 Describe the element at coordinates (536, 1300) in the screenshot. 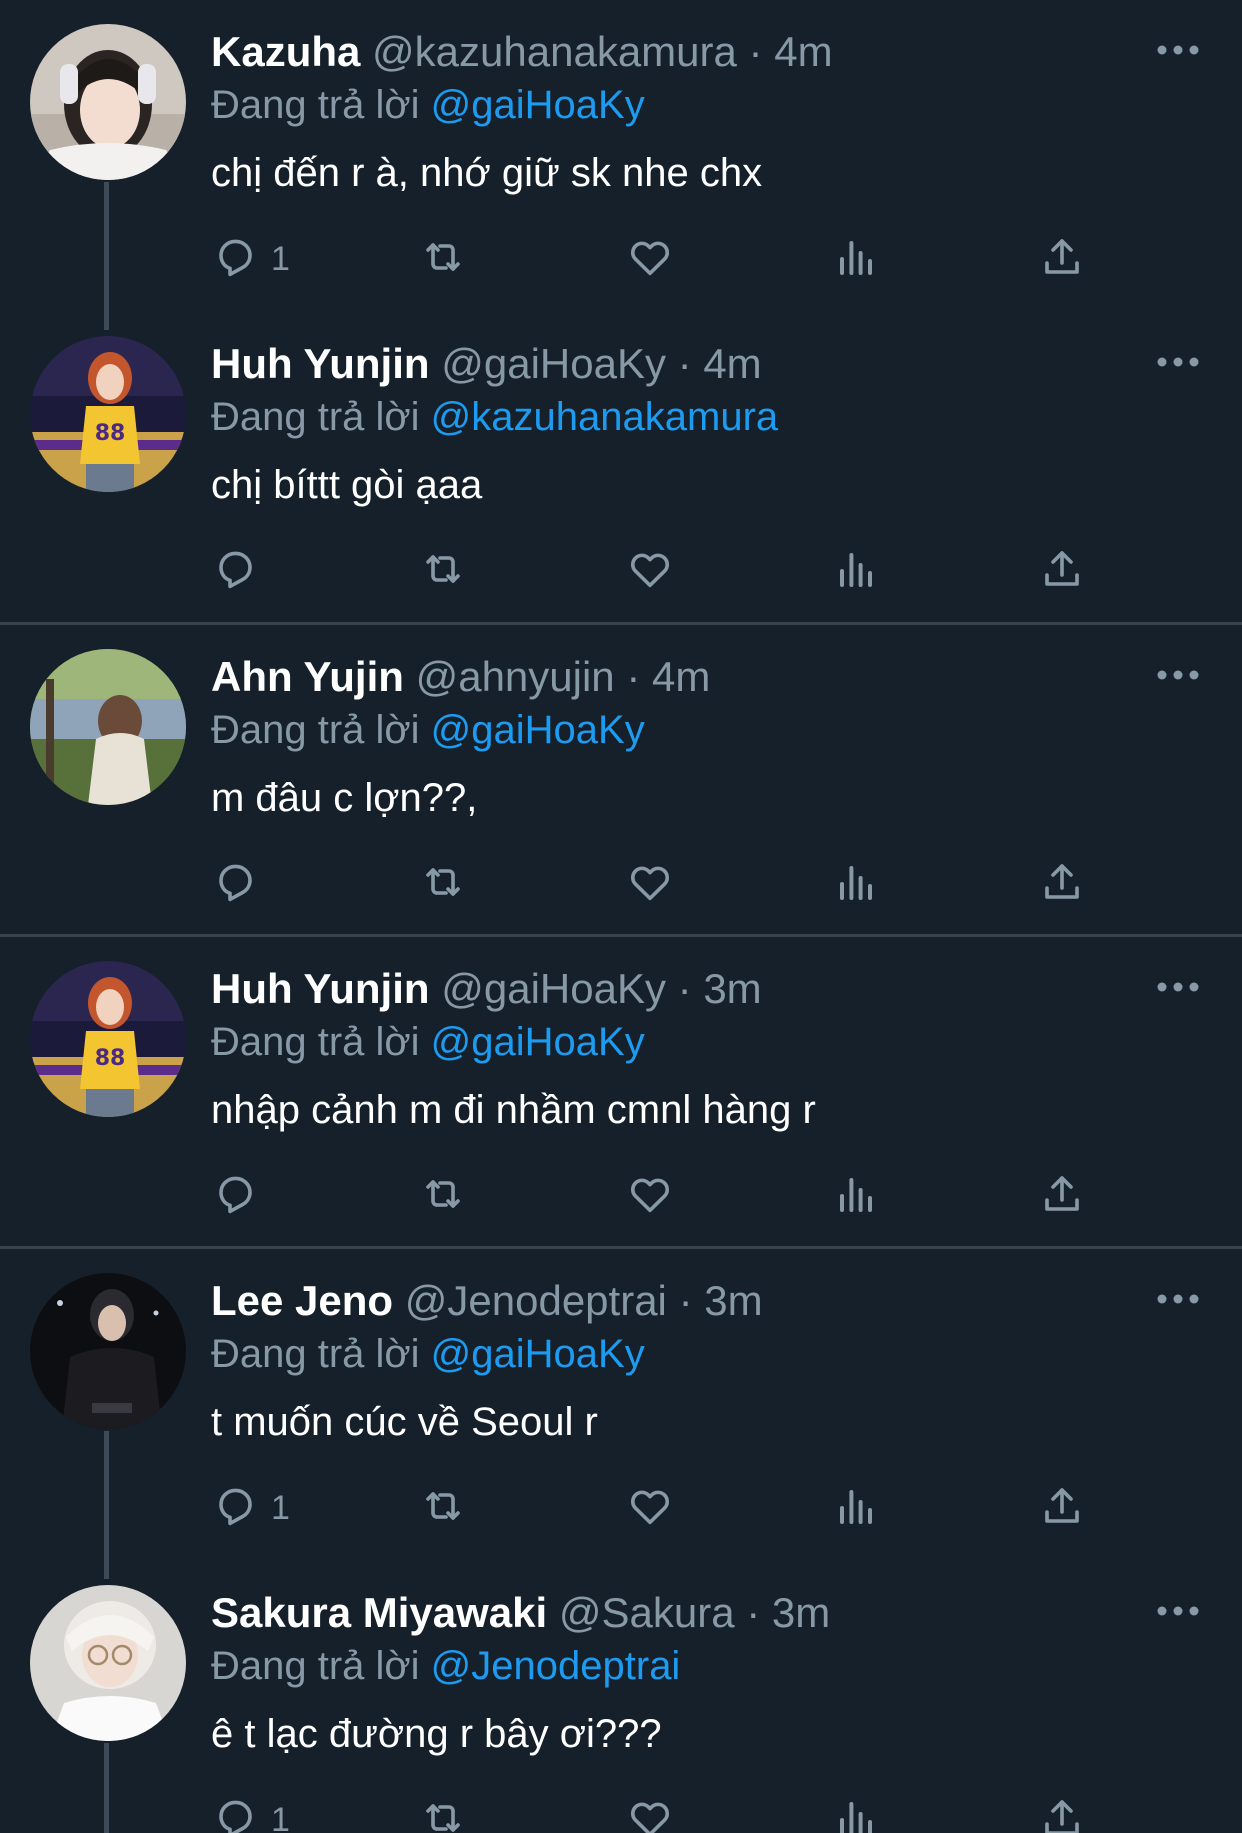

I see `user-handle: @Jenodeptrai` at that location.